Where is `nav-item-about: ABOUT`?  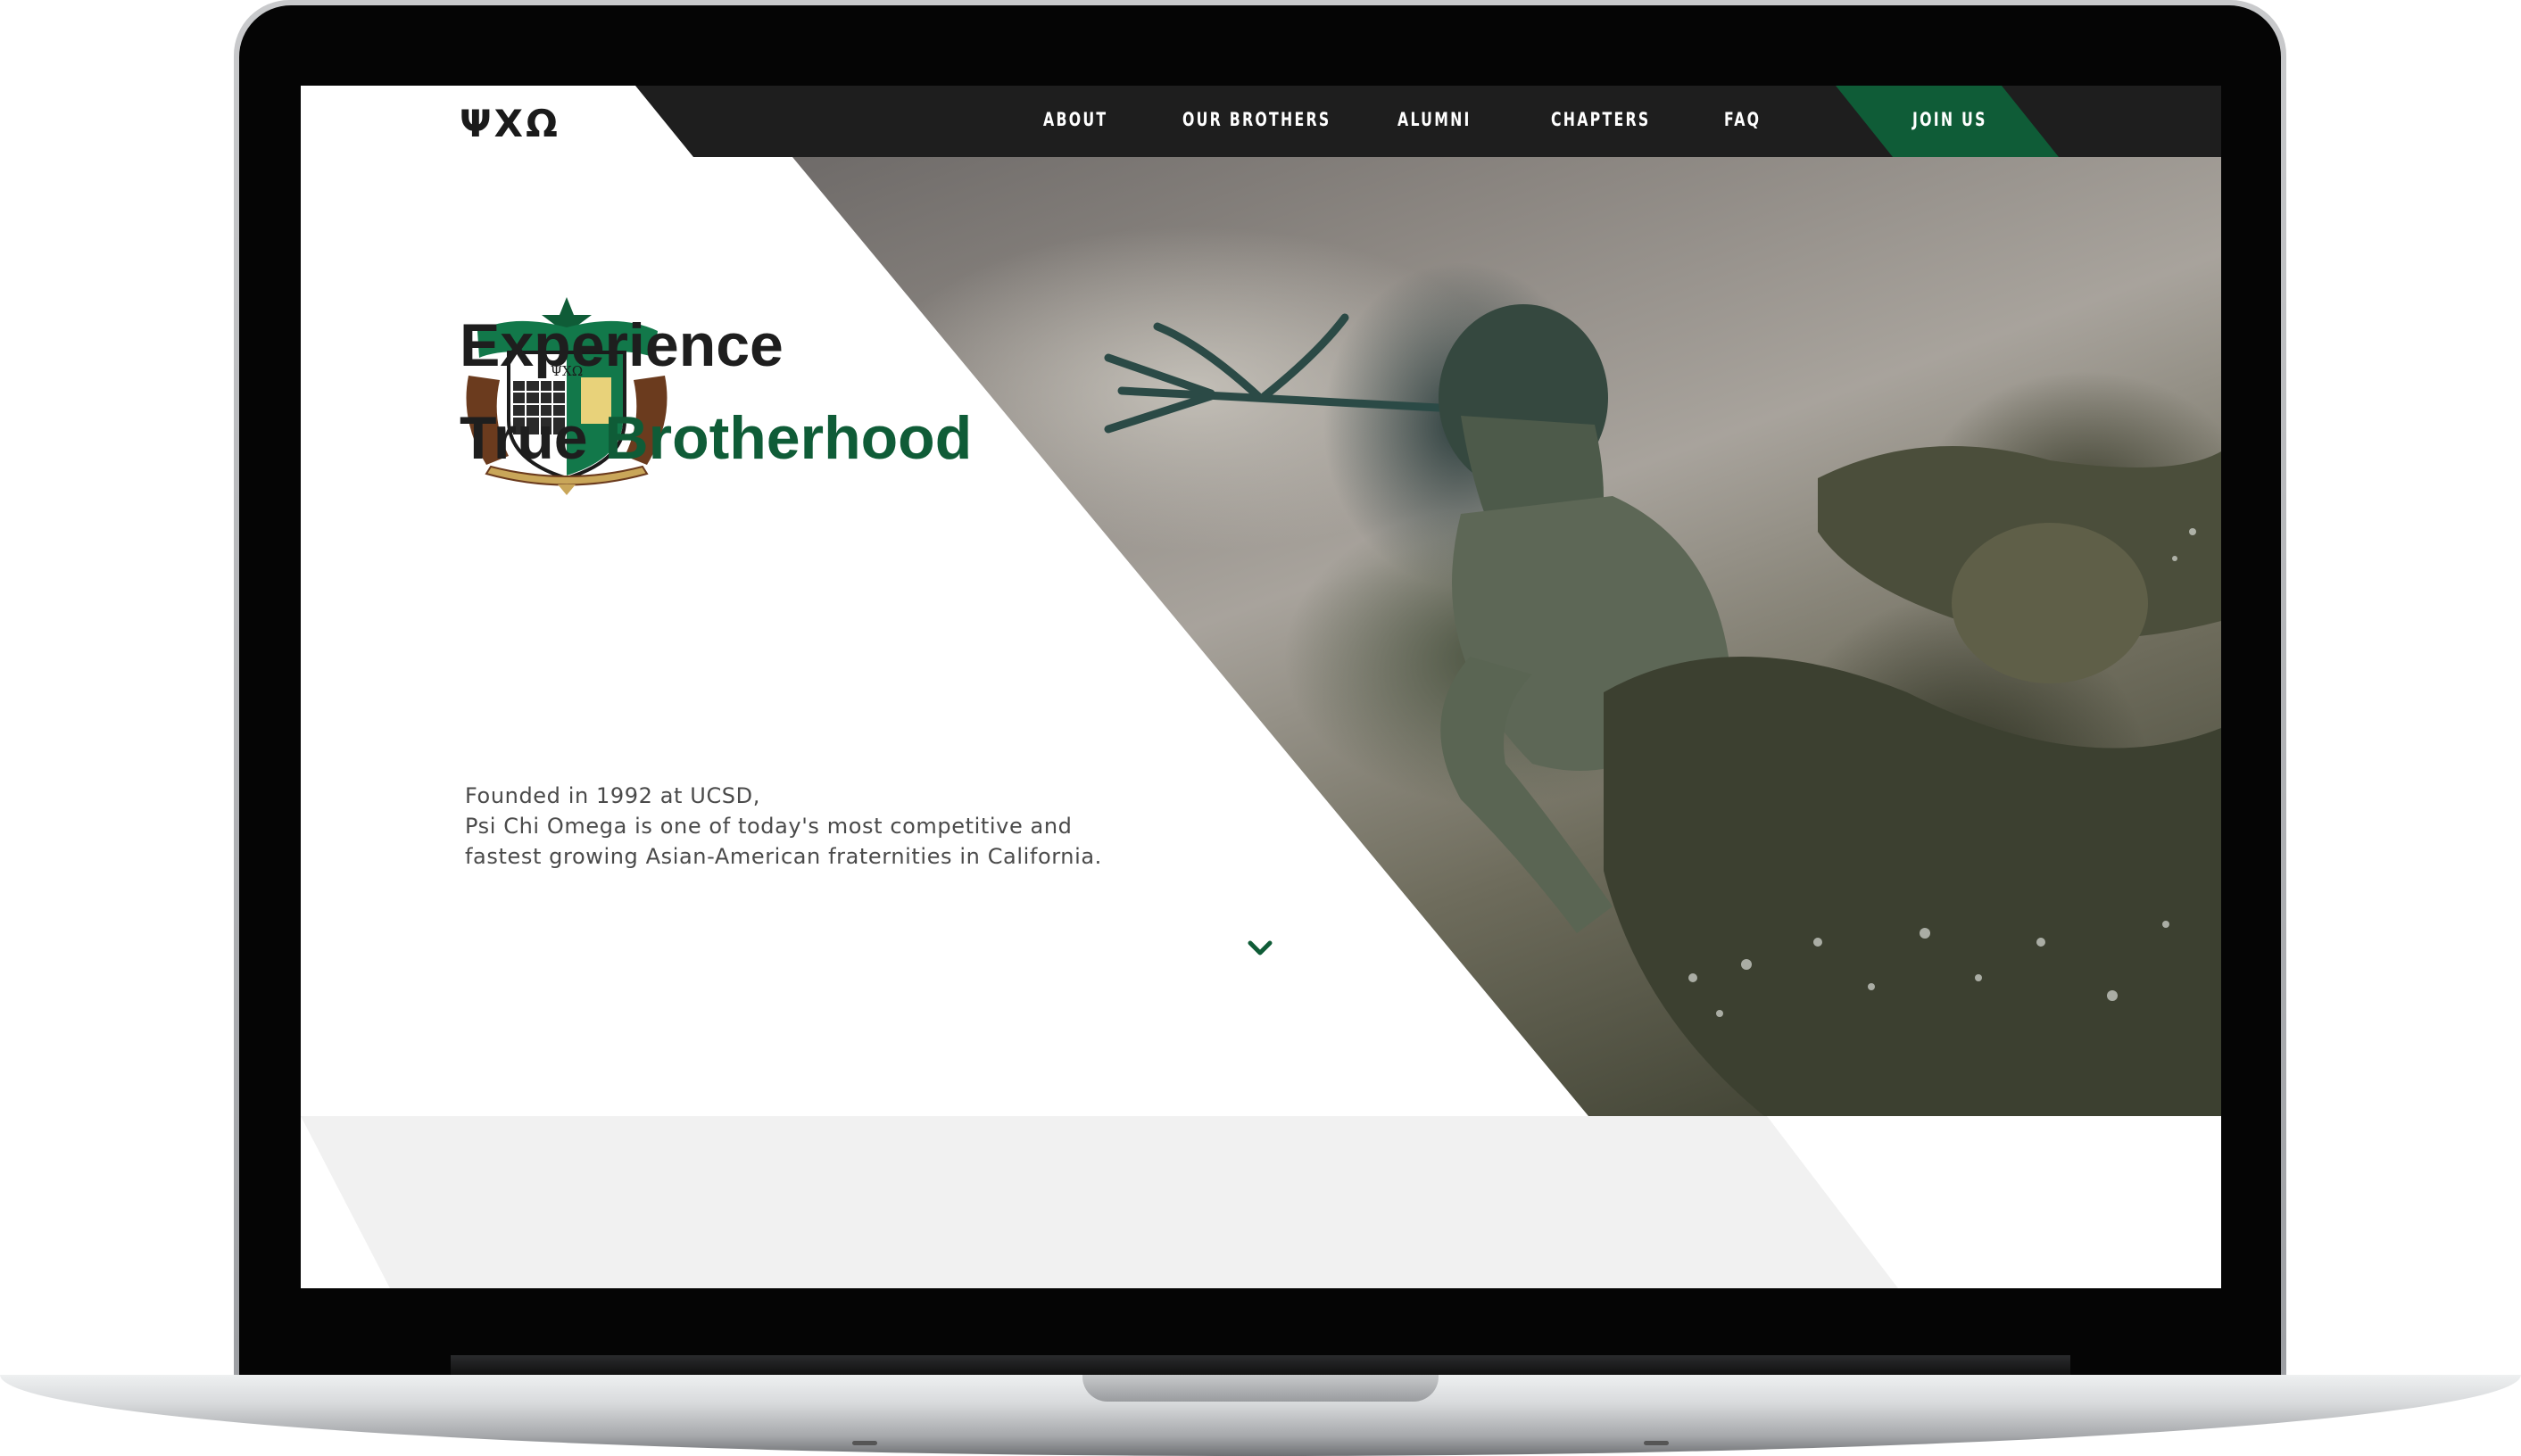 nav-item-about: ABOUT is located at coordinates (1075, 120).